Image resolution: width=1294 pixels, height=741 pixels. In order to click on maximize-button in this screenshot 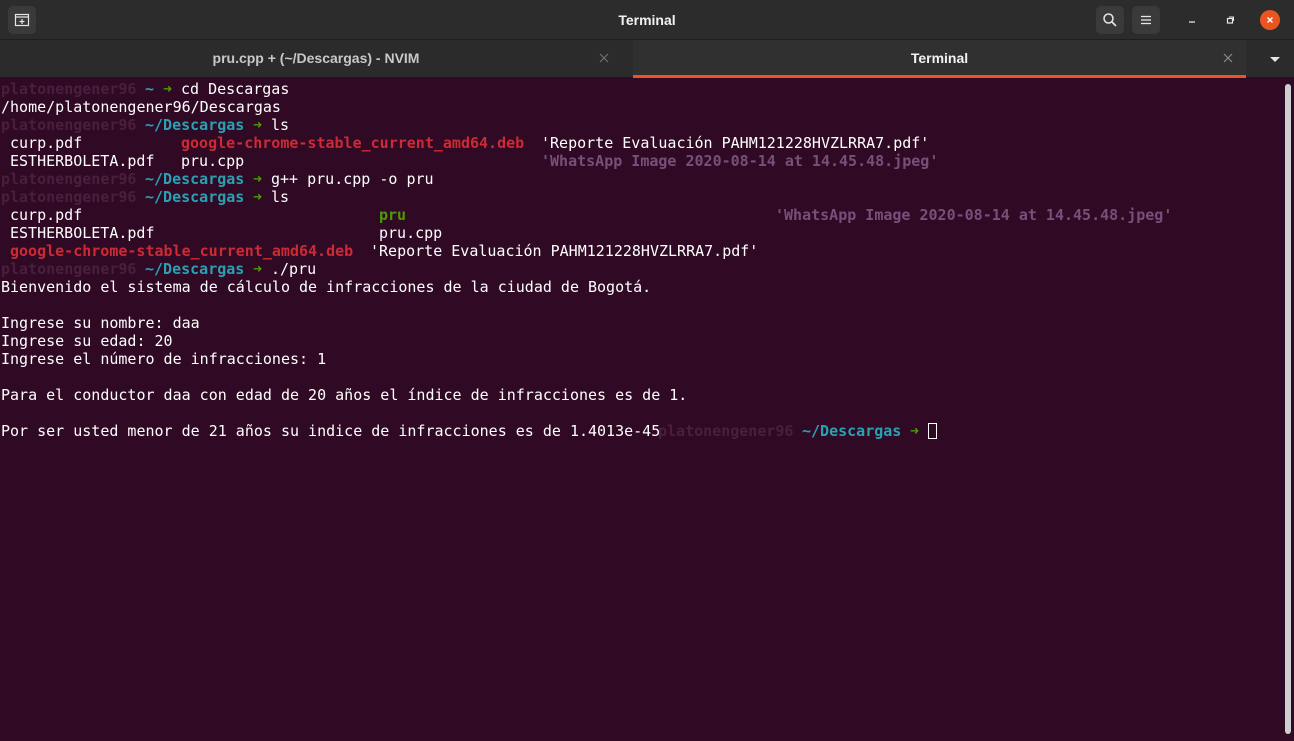, I will do `click(1230, 20)`.